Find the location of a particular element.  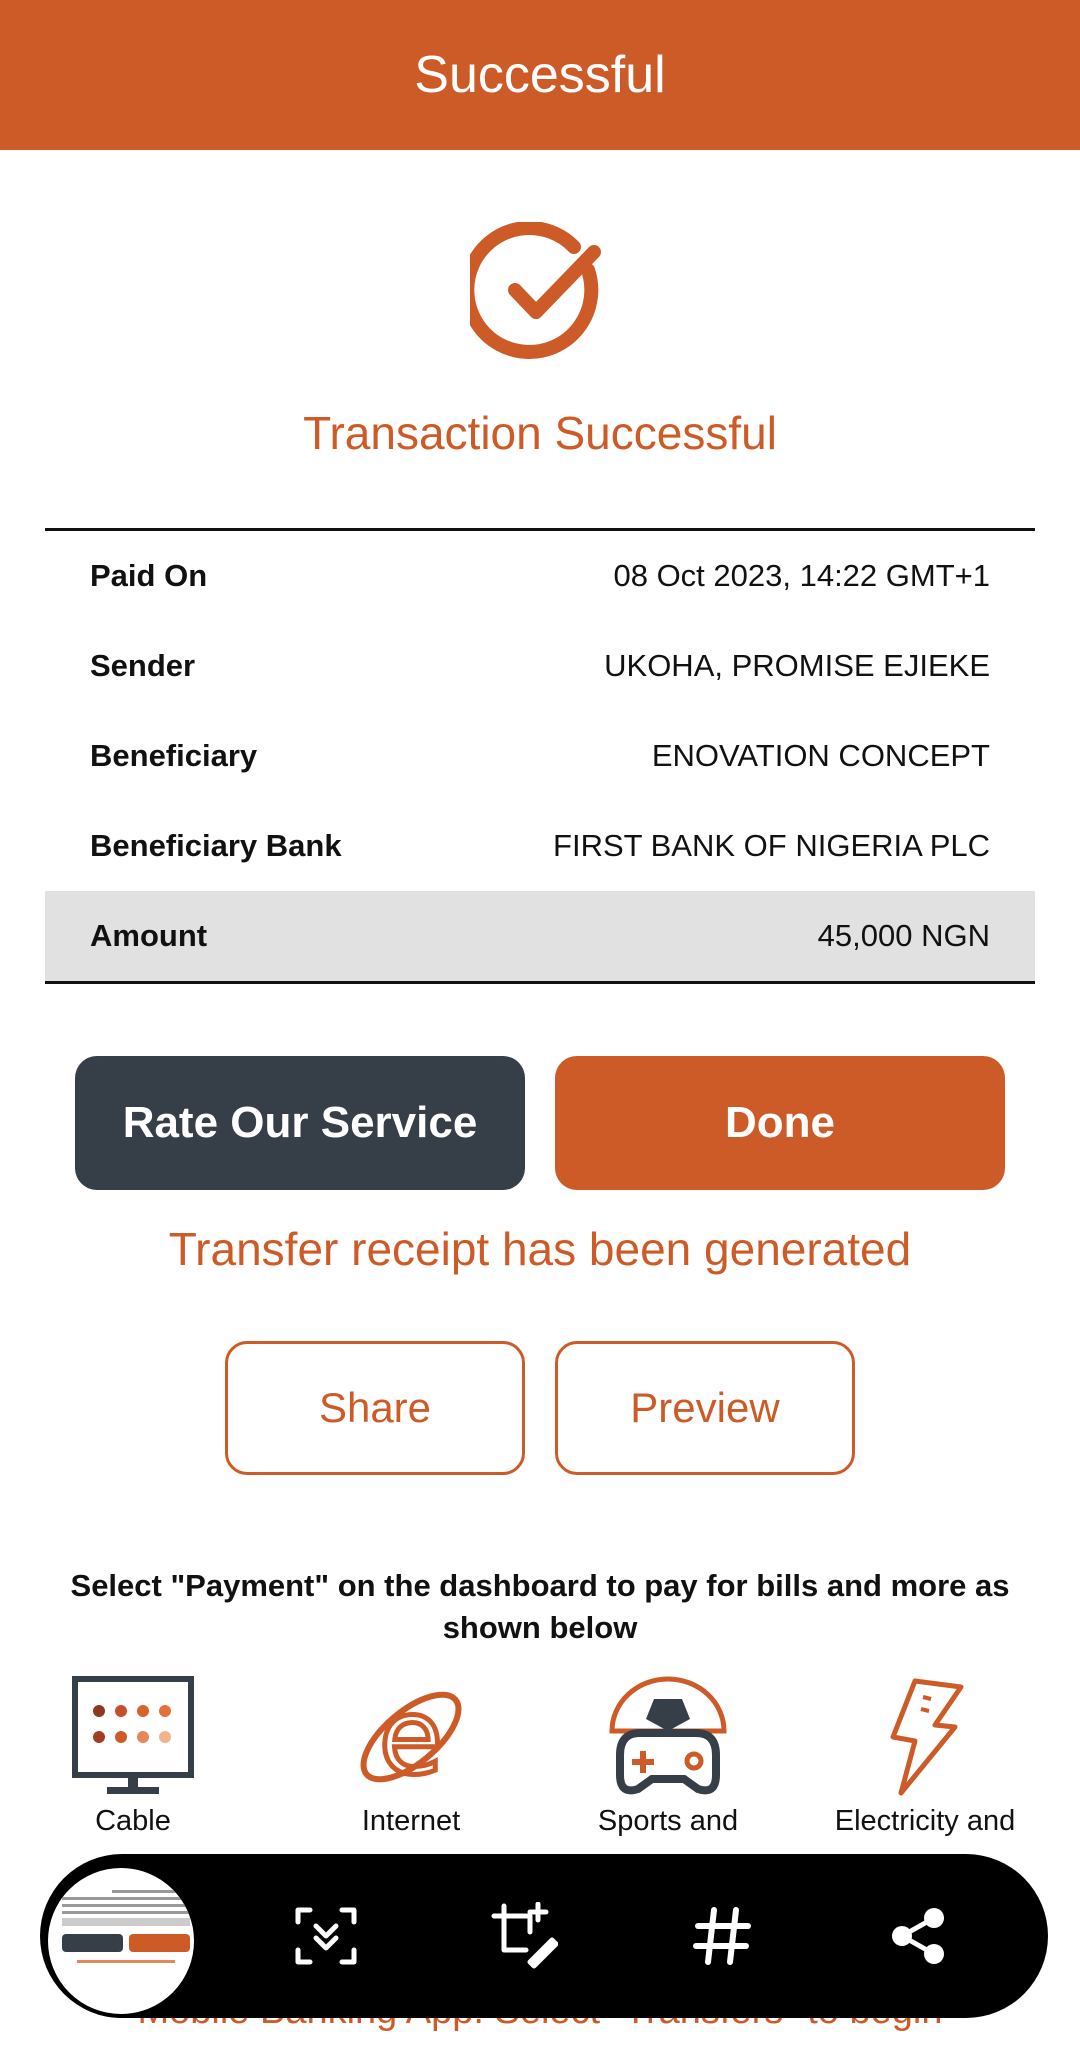

share-icon is located at coordinates (918, 1936).